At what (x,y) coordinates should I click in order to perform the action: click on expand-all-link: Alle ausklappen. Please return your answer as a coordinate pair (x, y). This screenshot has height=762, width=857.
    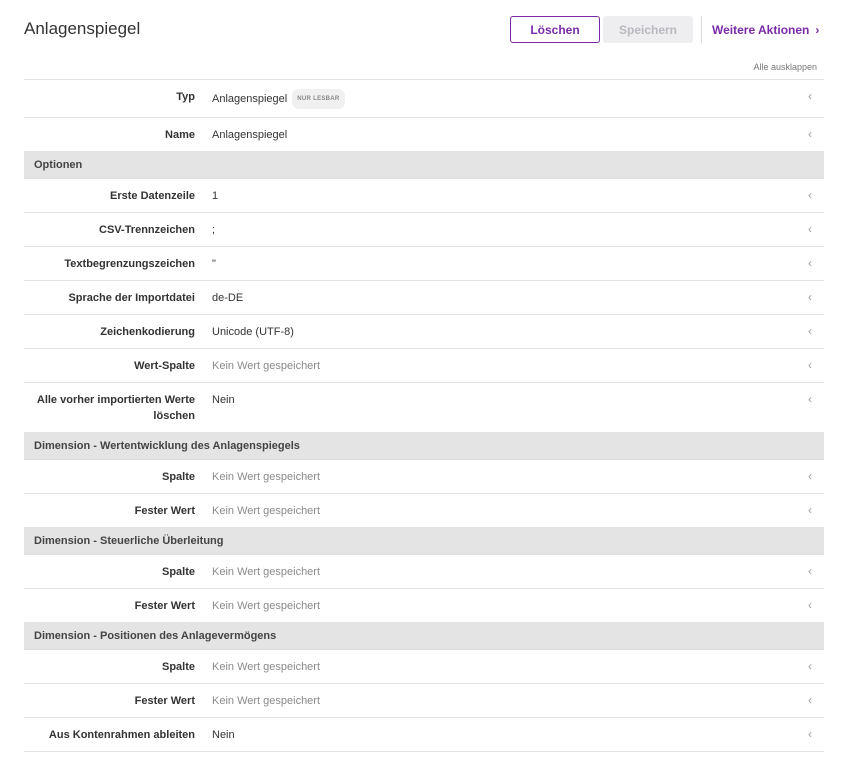
    Looking at the image, I should click on (785, 67).